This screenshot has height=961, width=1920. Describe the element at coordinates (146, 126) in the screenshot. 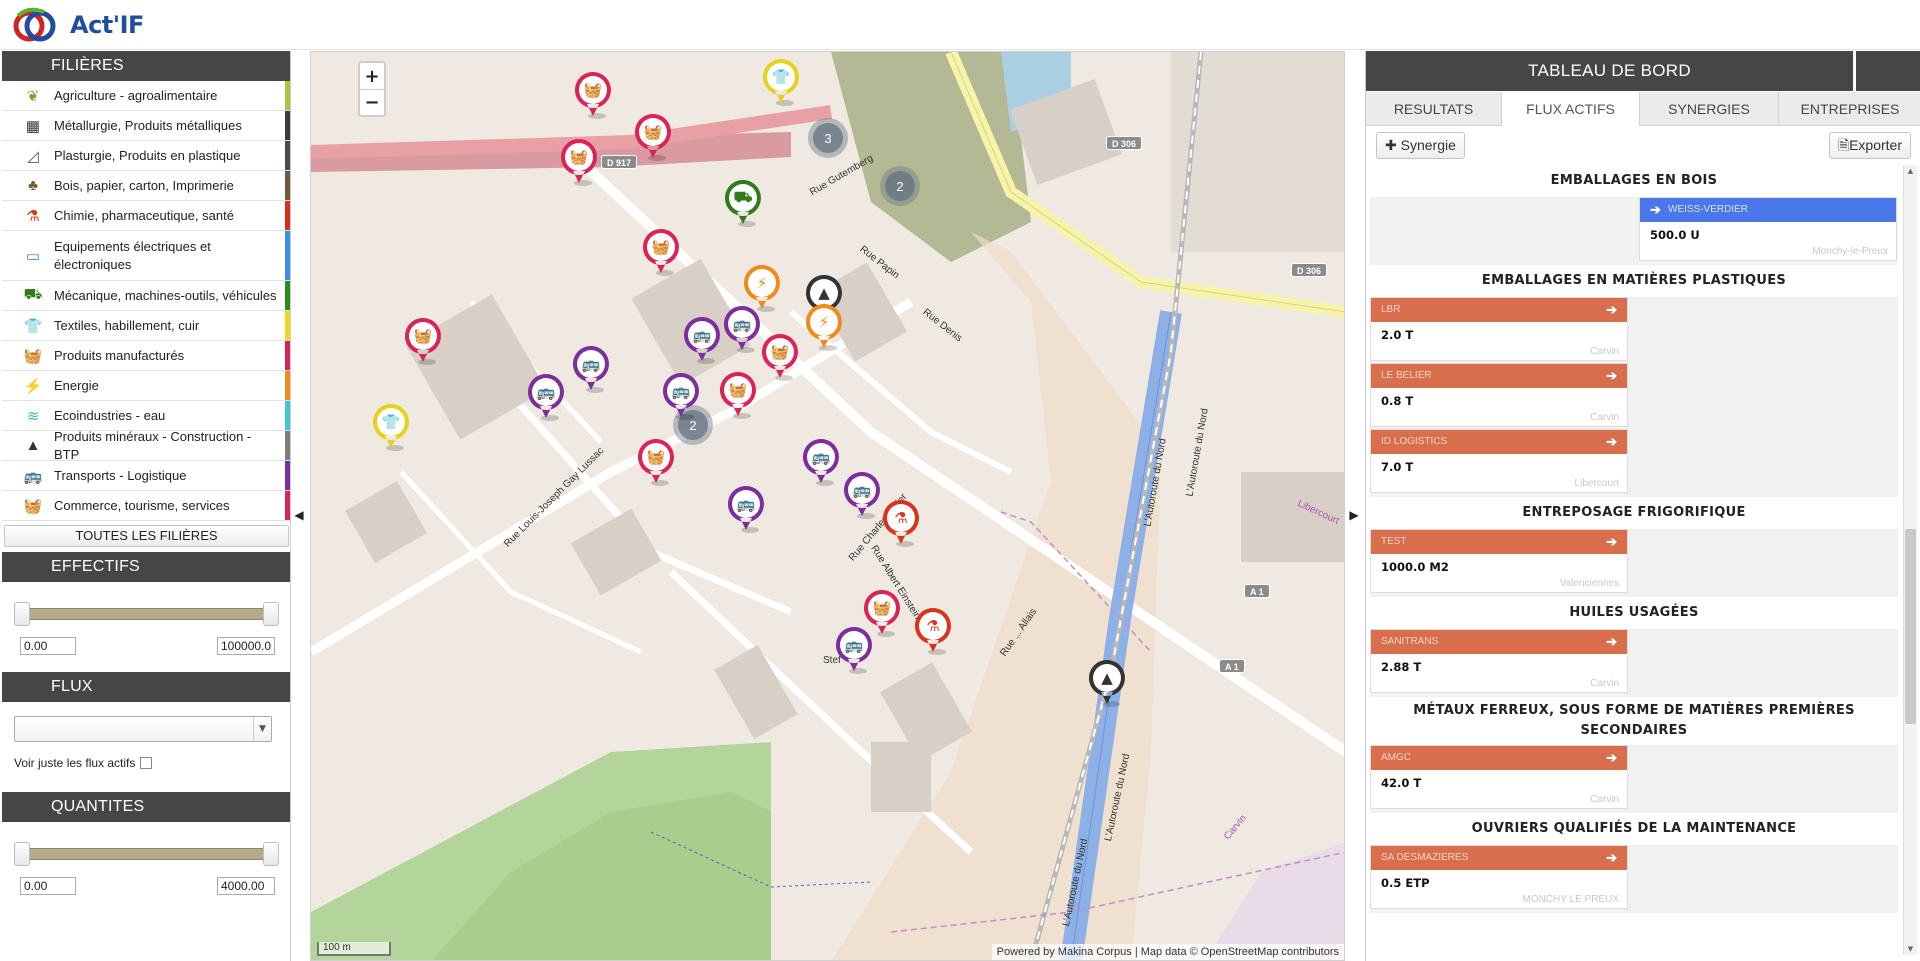

I see `filiere-item: ▦ Métallurgie, Produits métalliques` at that location.